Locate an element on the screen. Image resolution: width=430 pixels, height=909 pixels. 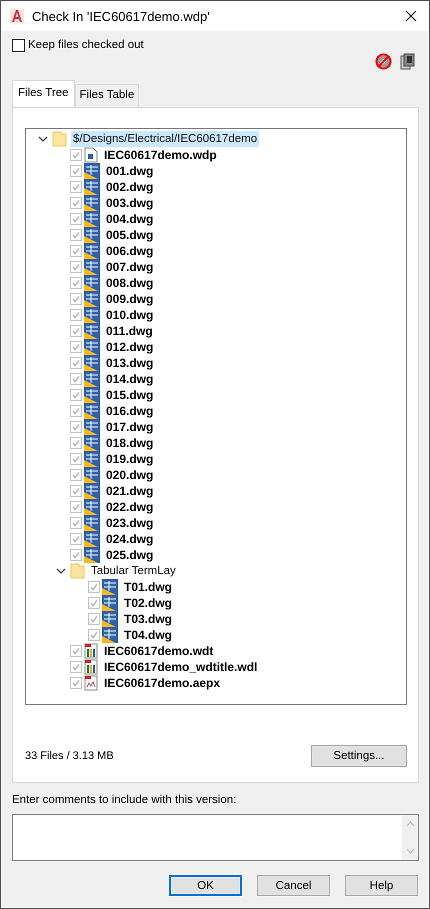
window-title: Check In 'IEC60617demo.wdp' is located at coordinates (121, 16).